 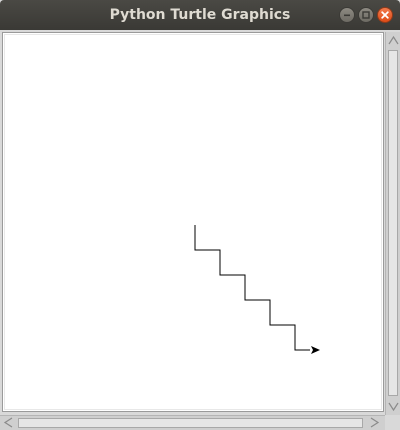 I want to click on scroll-down-arrow-icon, so click(x=393, y=406).